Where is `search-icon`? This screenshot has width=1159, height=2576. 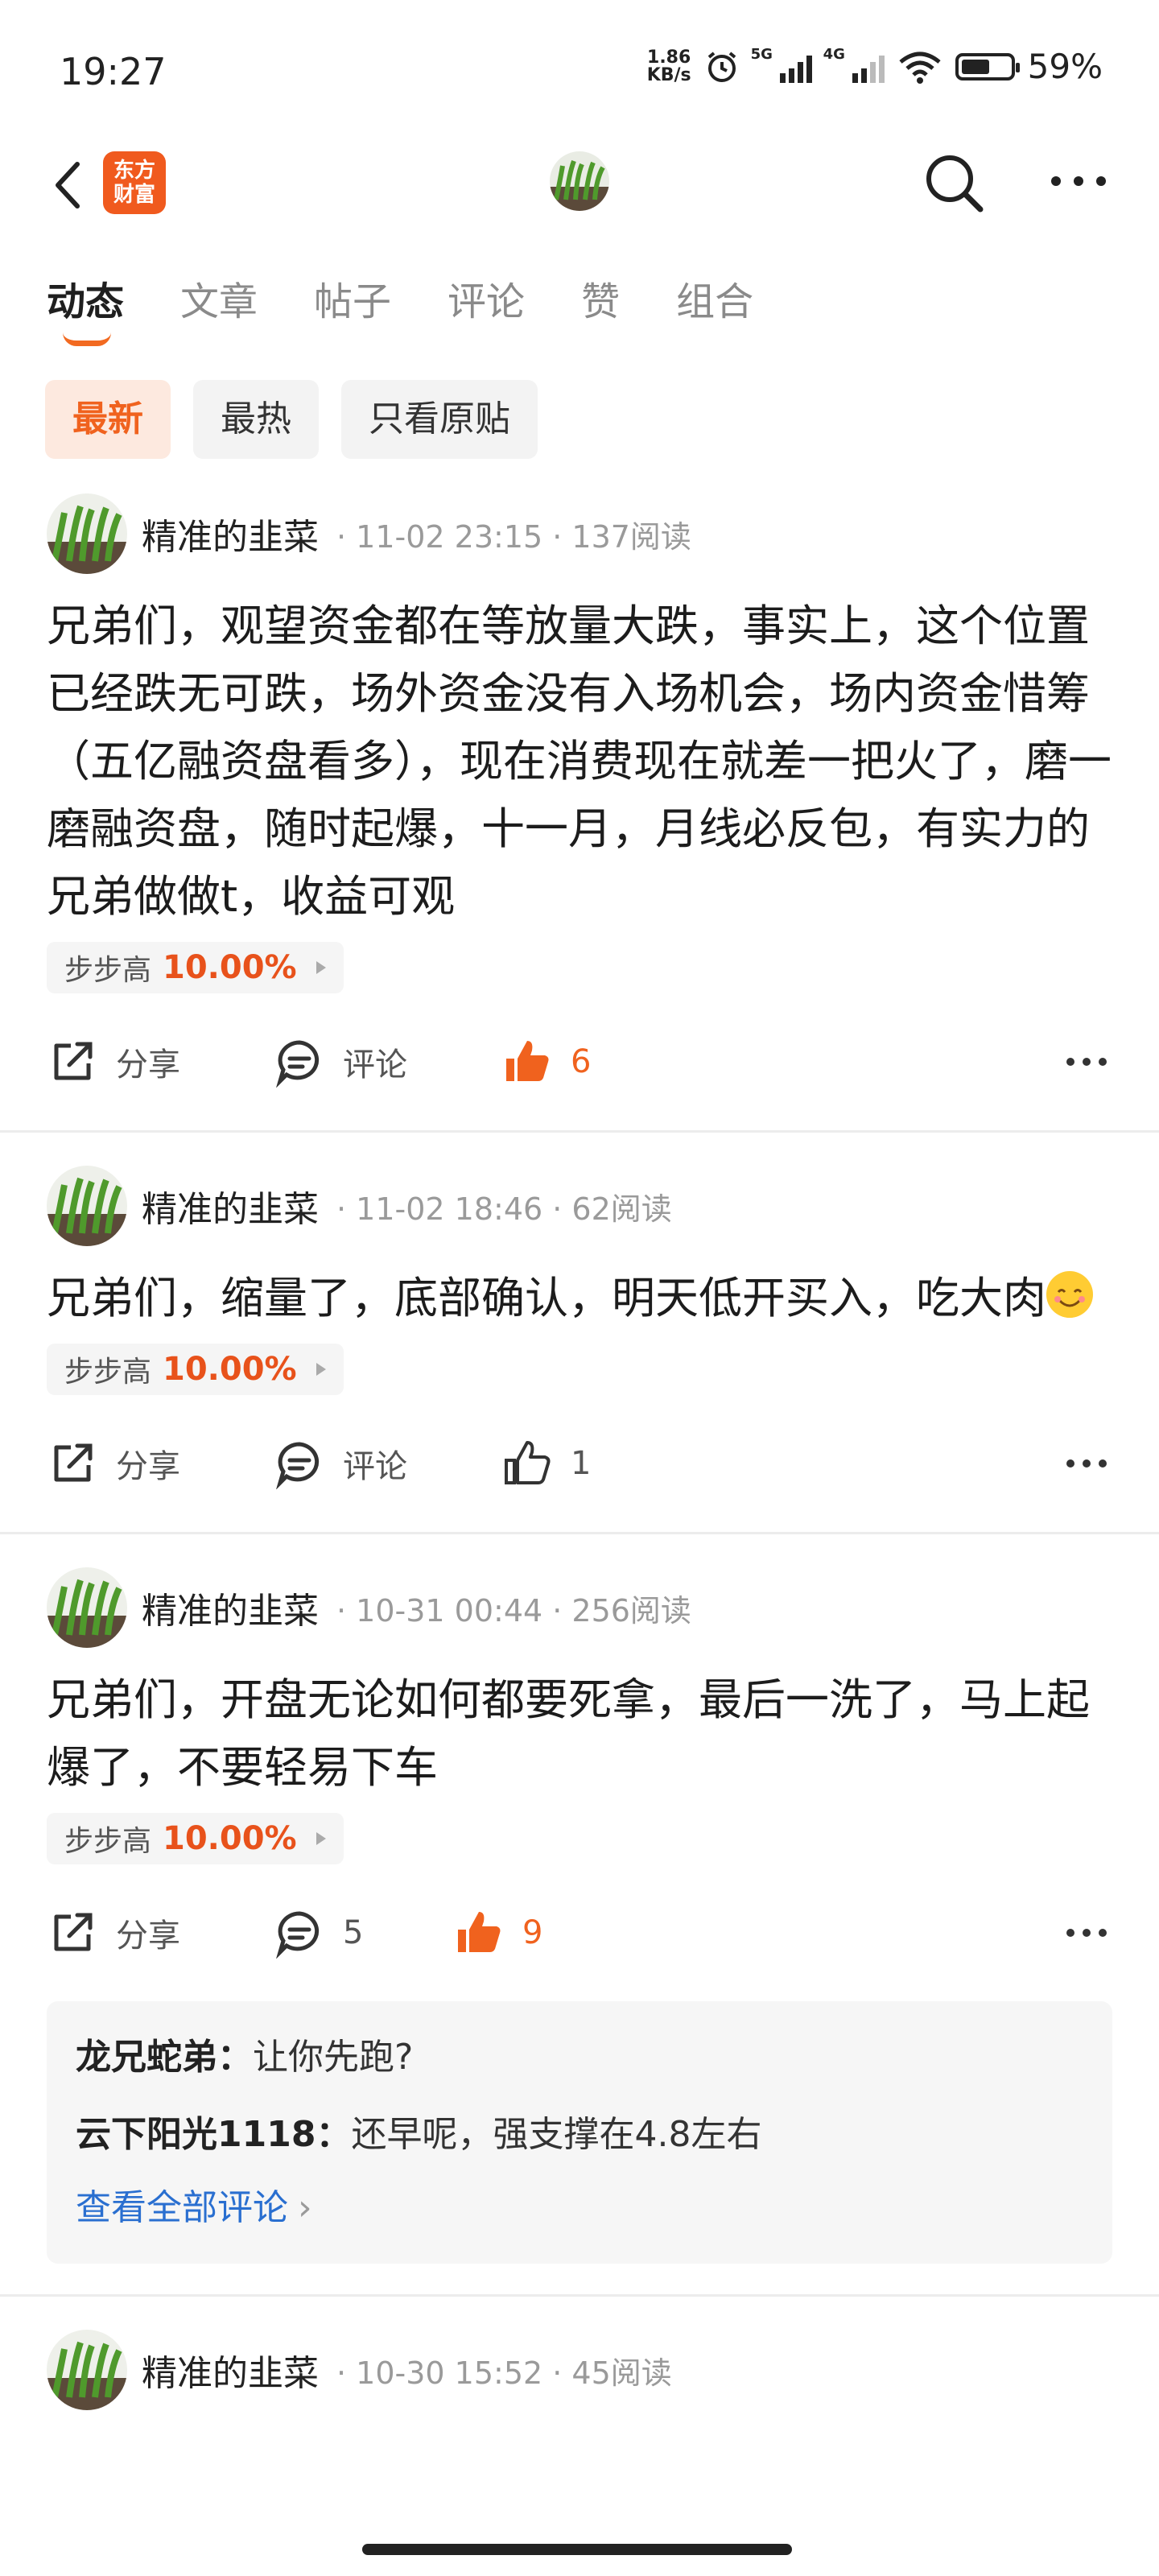 search-icon is located at coordinates (954, 183).